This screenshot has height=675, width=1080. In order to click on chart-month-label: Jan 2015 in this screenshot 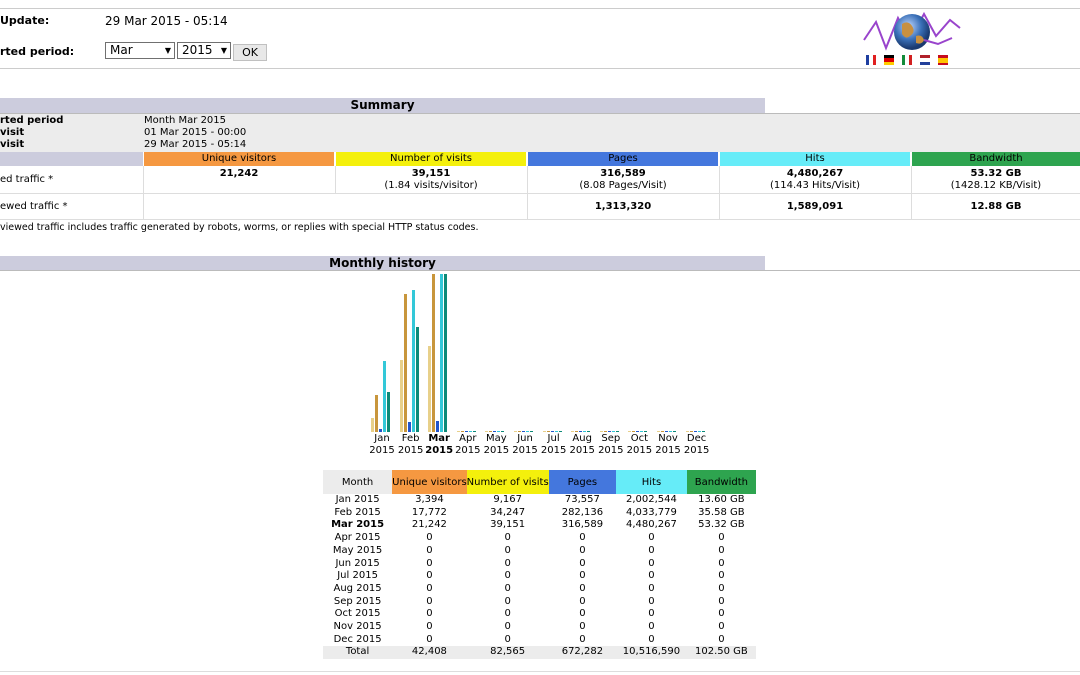, I will do `click(382, 445)`.